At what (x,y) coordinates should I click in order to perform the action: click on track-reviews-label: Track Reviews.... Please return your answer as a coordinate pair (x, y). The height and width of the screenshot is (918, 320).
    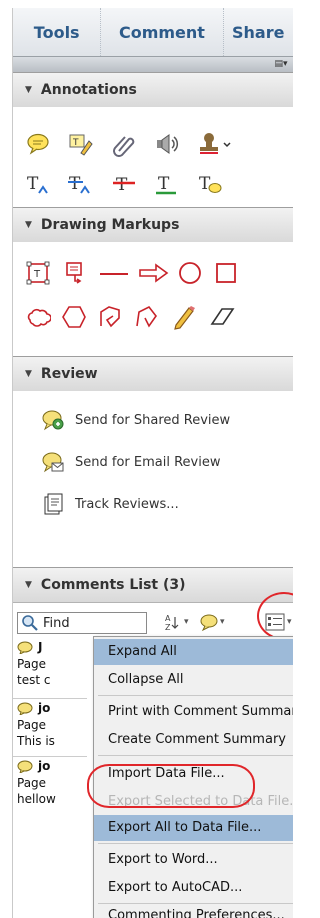
    Looking at the image, I should click on (127, 504).